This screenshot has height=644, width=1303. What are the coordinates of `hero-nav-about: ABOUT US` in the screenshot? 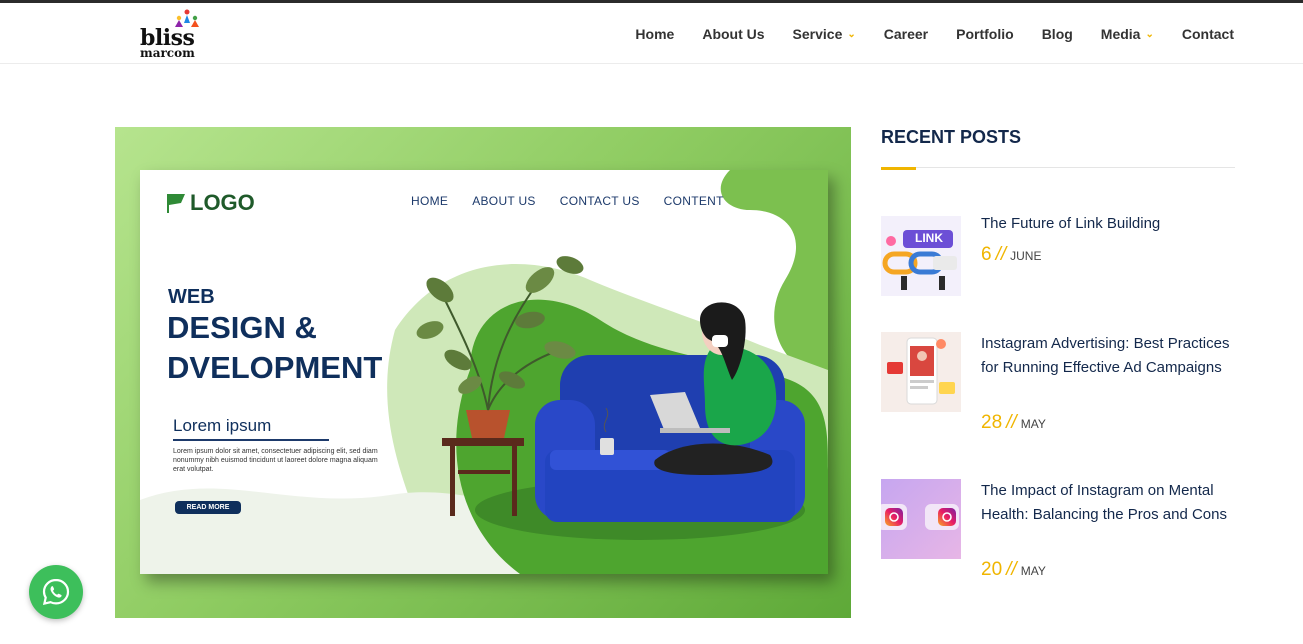 It's located at (504, 201).